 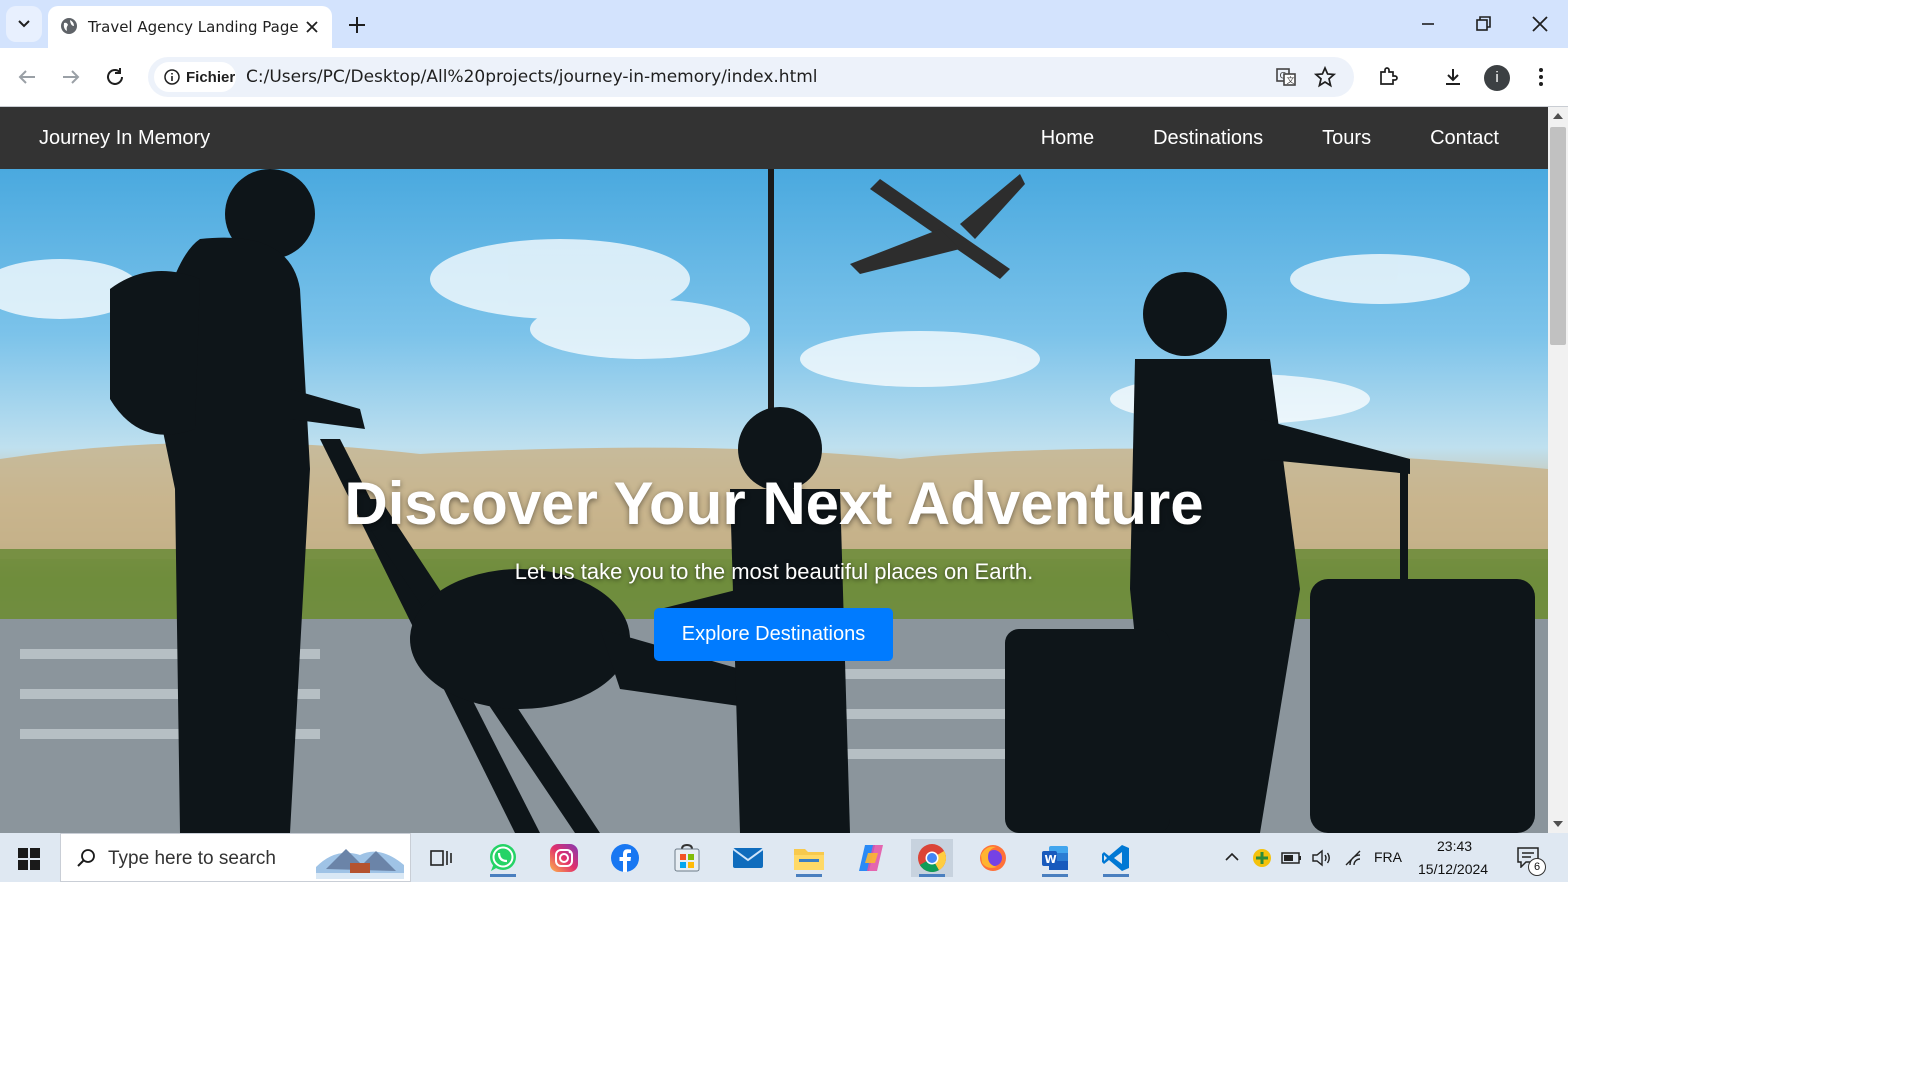 What do you see at coordinates (1428, 24) in the screenshot?
I see `minimize-icon` at bounding box center [1428, 24].